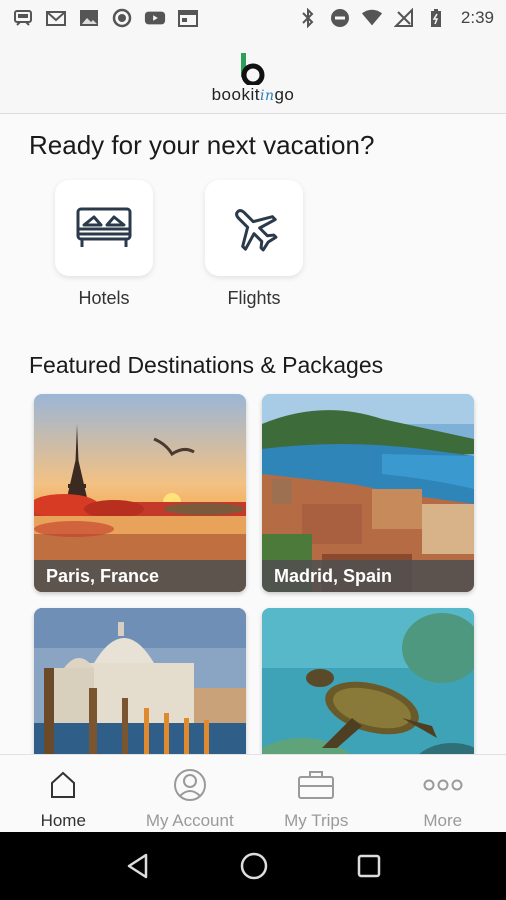  What do you see at coordinates (368, 493) in the screenshot?
I see `destination-card-madrid: Madrid, Spain` at bounding box center [368, 493].